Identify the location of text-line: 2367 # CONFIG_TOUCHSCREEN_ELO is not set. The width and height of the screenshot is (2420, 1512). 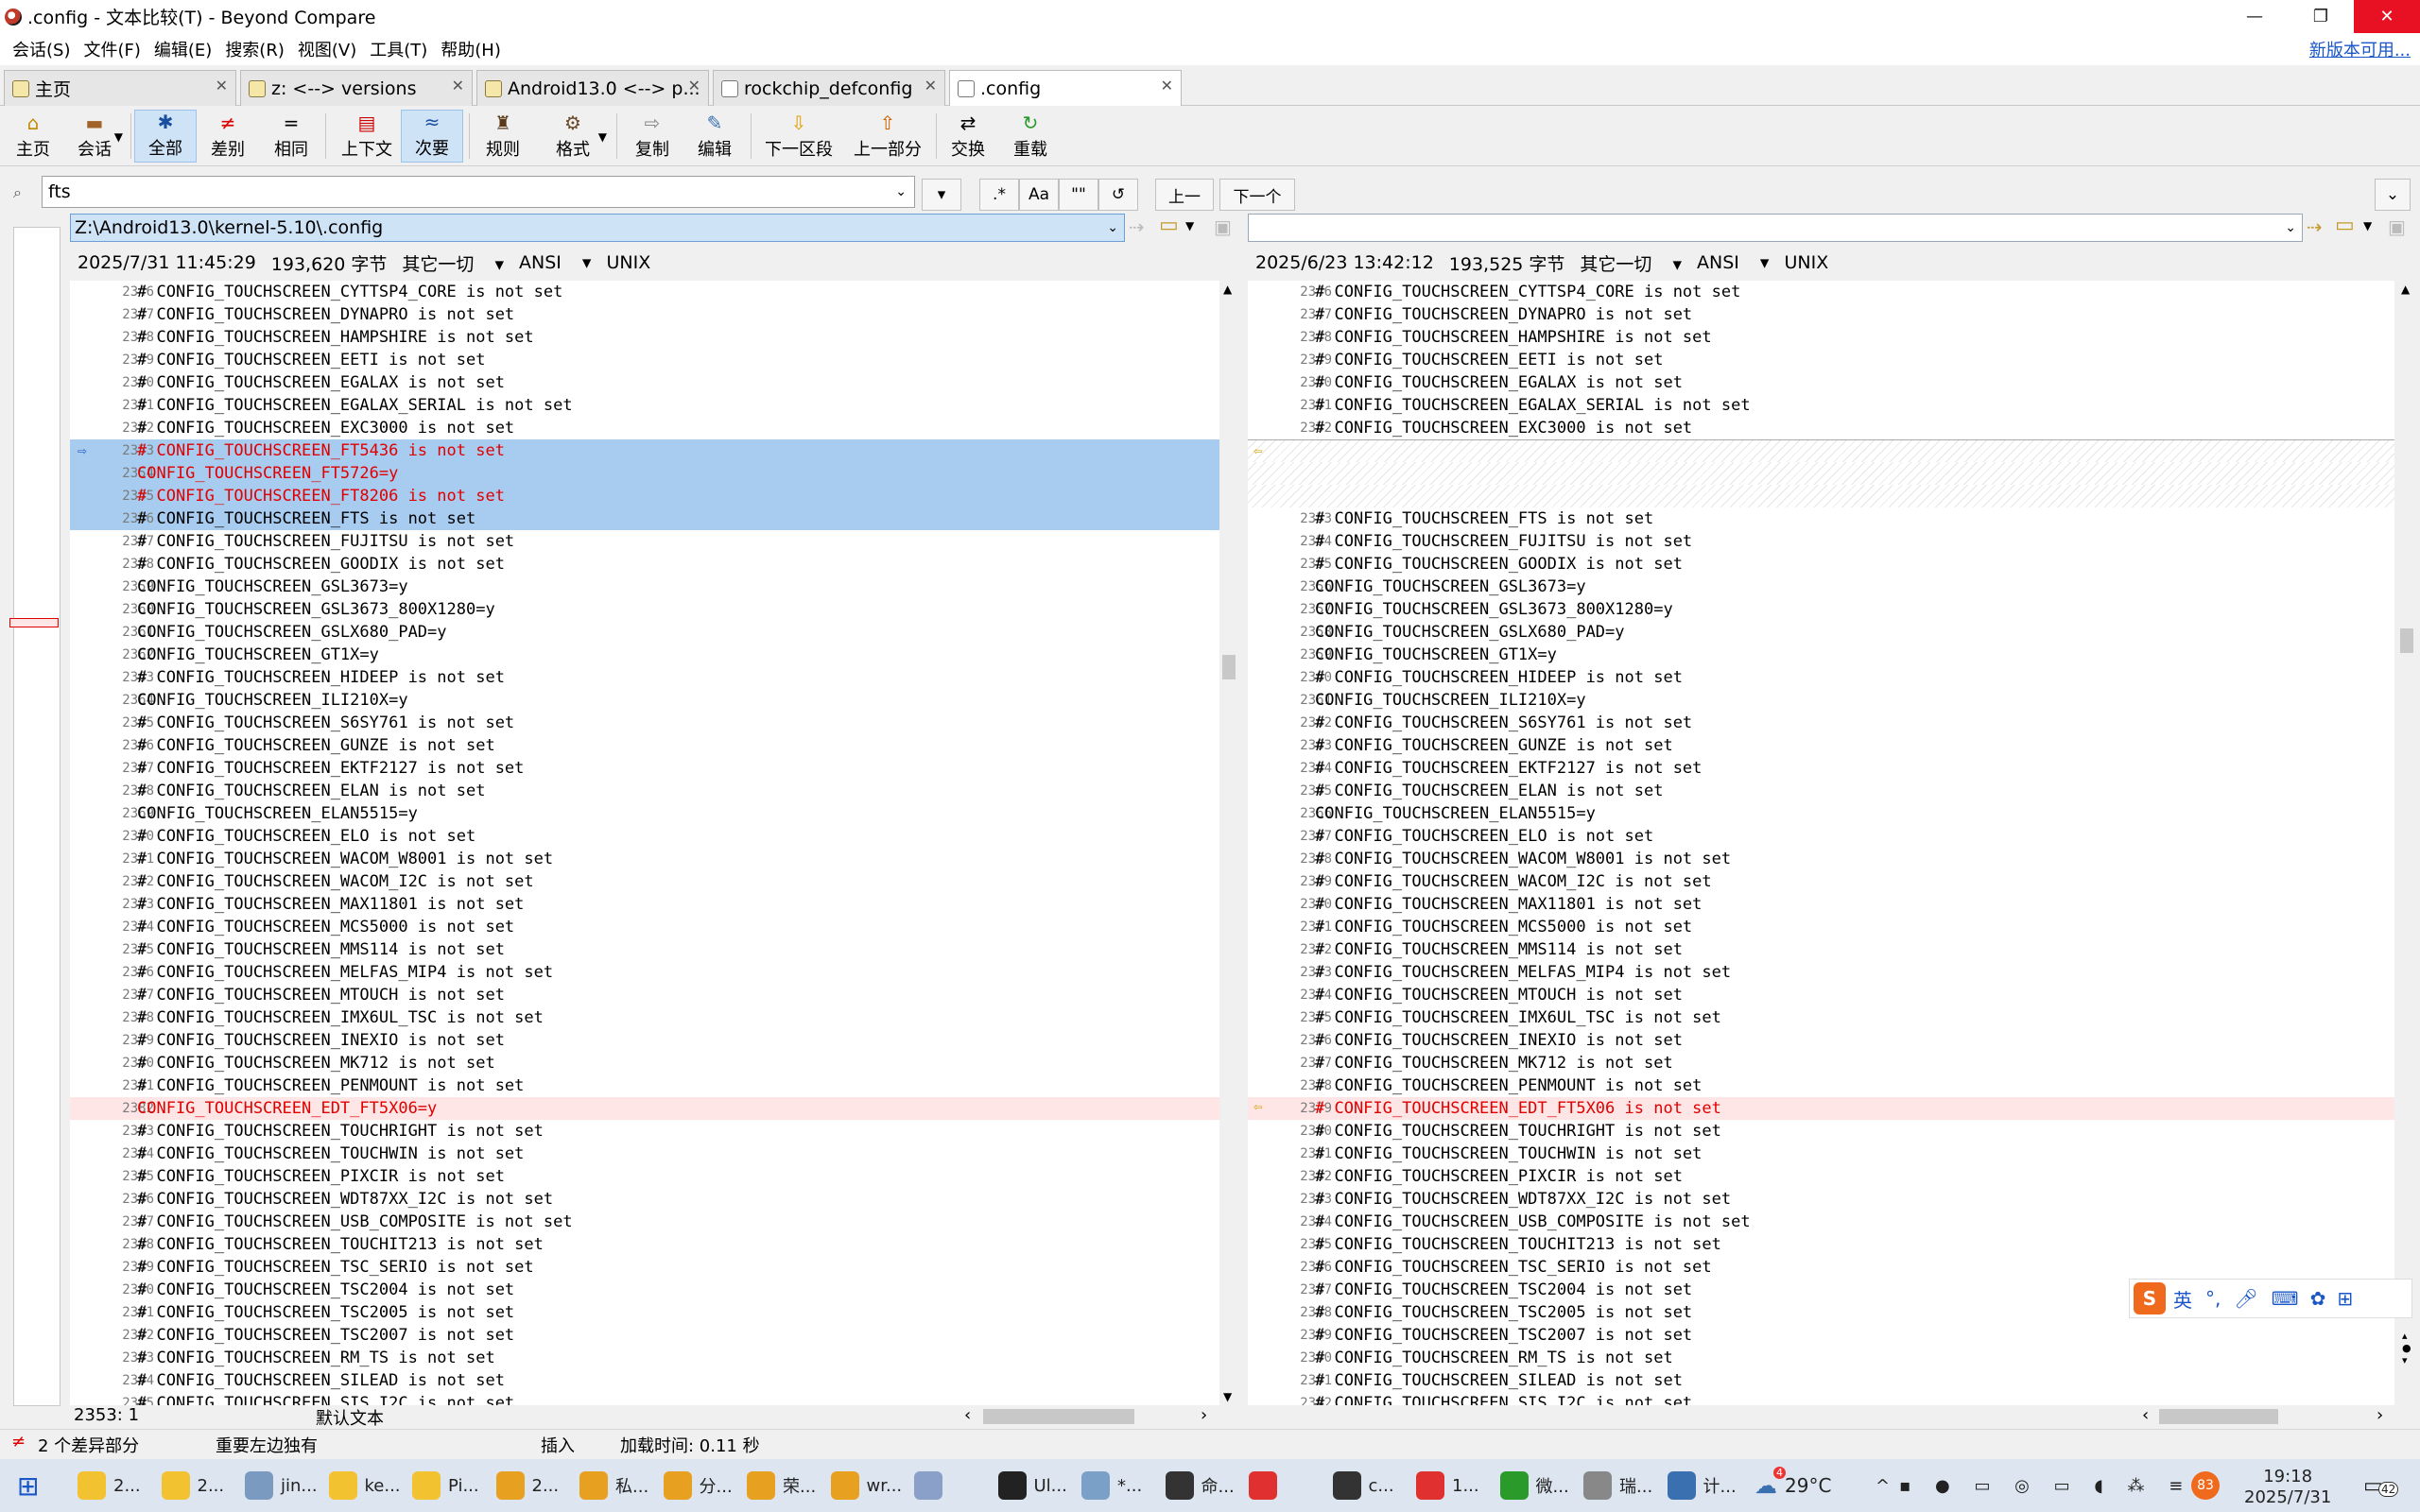
(1821, 836).